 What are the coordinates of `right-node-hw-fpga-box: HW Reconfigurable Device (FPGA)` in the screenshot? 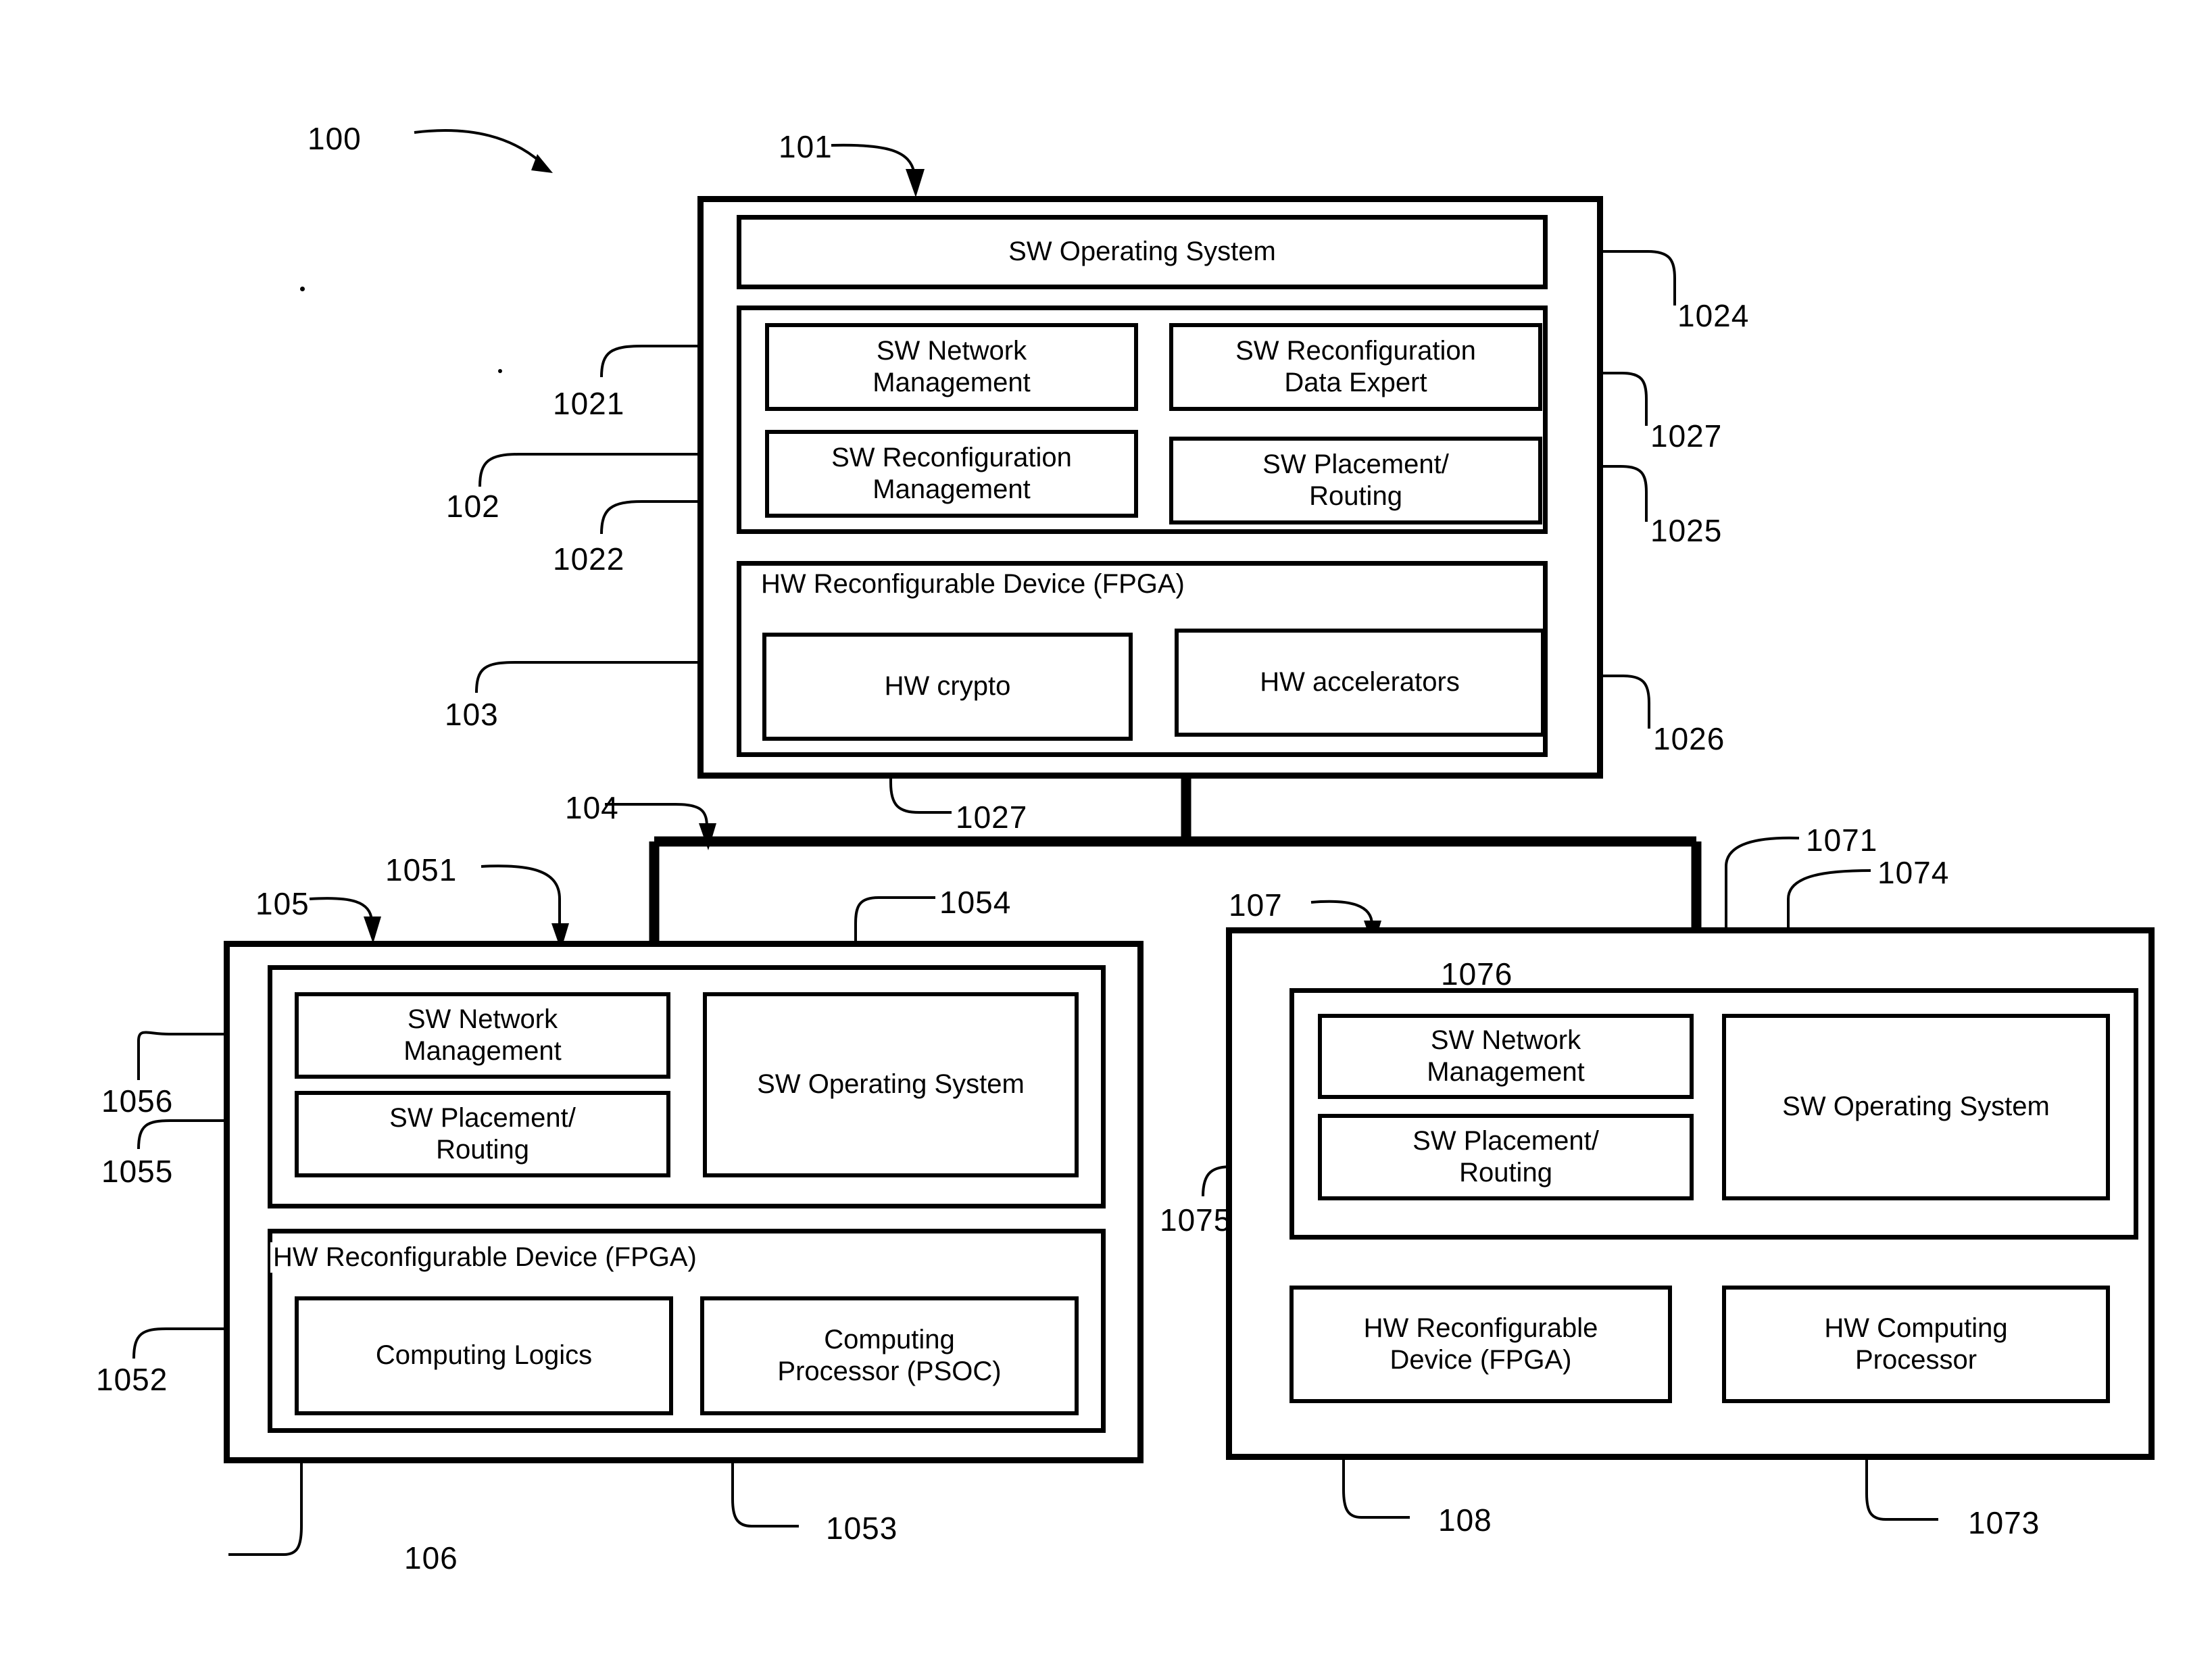 It's located at (1480, 1345).